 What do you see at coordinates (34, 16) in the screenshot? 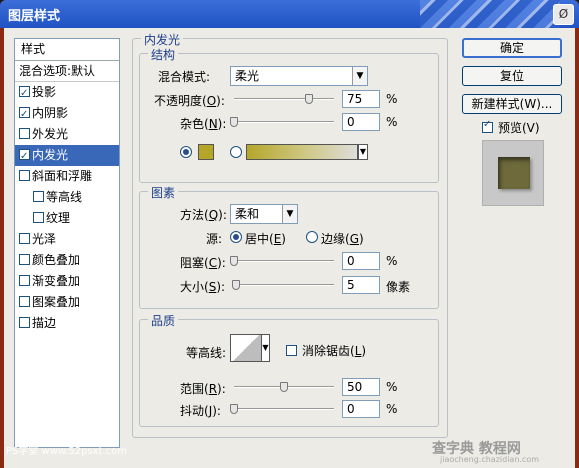
I see `dialog-title: 图层样式` at bounding box center [34, 16].